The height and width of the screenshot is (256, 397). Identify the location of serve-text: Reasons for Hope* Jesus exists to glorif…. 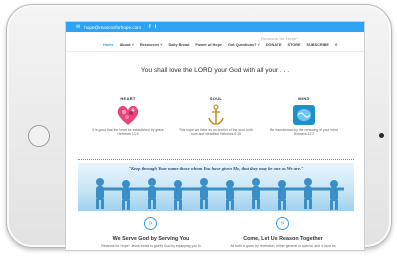
(151, 246).